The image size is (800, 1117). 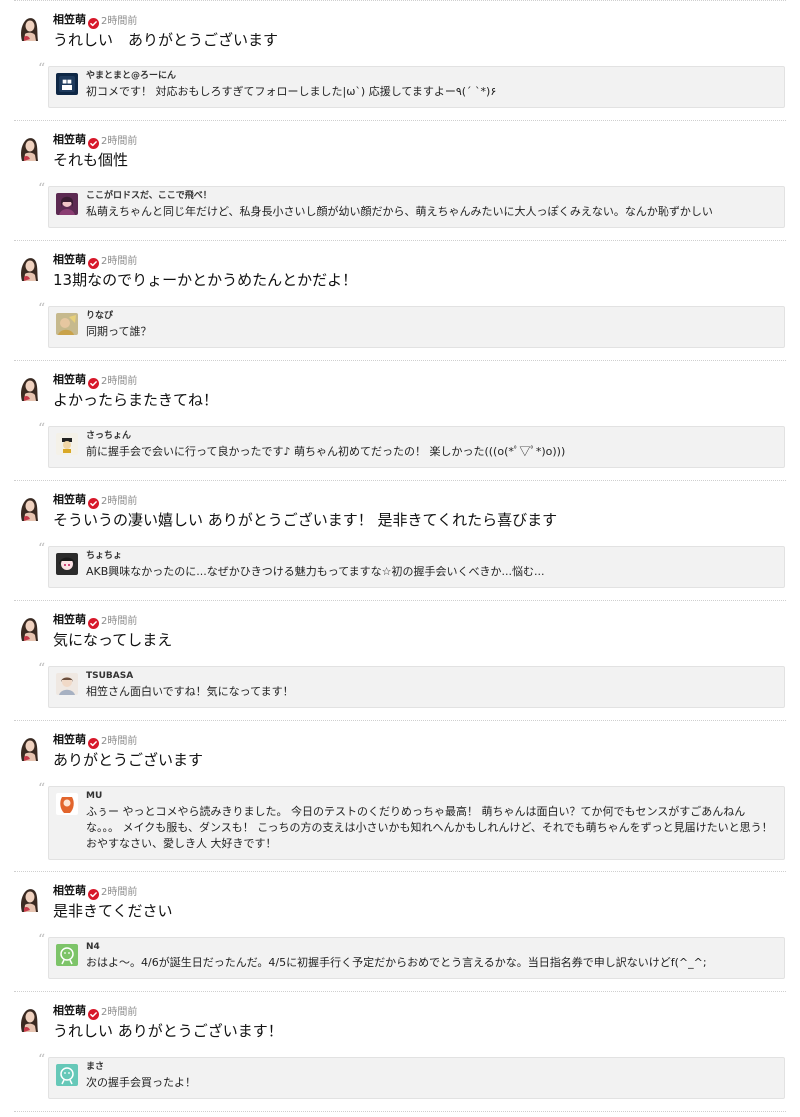 What do you see at coordinates (430, 436) in the screenshot?
I see `commenter-name: さっちょん` at bounding box center [430, 436].